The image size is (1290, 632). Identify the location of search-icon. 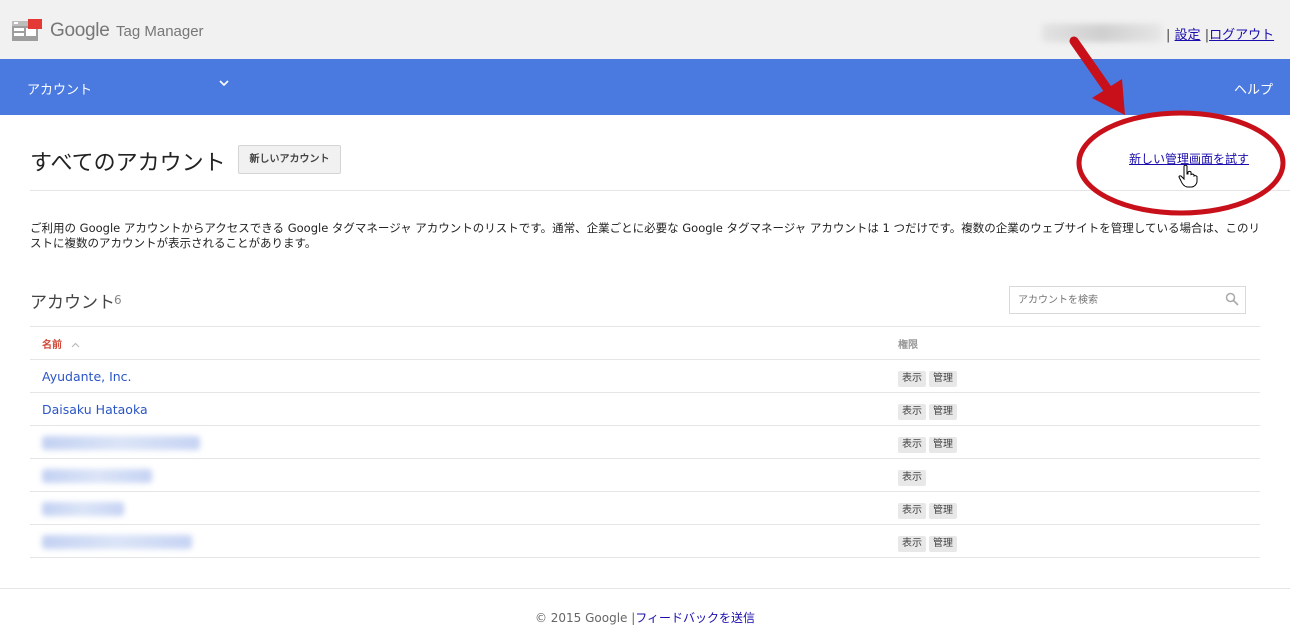
(1232, 299).